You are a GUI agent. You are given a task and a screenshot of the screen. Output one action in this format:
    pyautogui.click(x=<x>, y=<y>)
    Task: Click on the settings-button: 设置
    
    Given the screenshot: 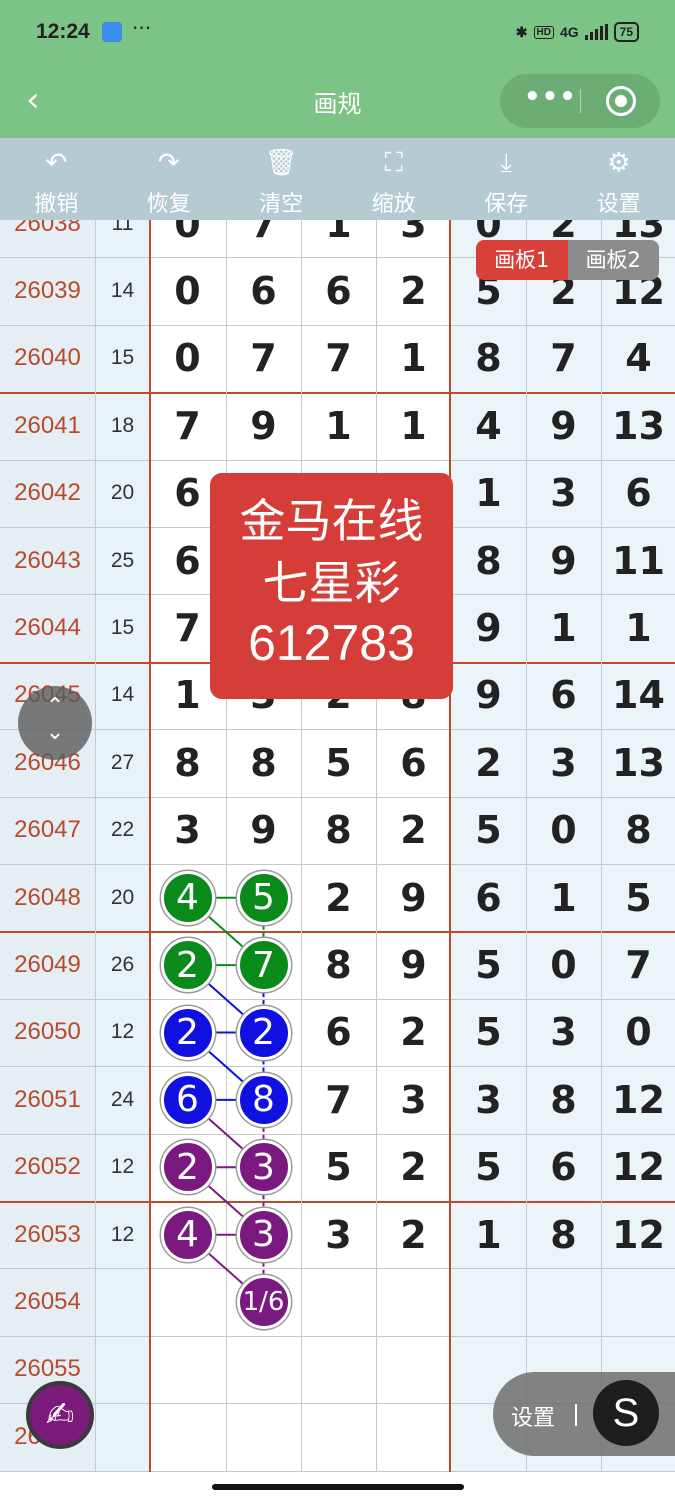 What is the action you would take?
    pyautogui.click(x=533, y=1416)
    